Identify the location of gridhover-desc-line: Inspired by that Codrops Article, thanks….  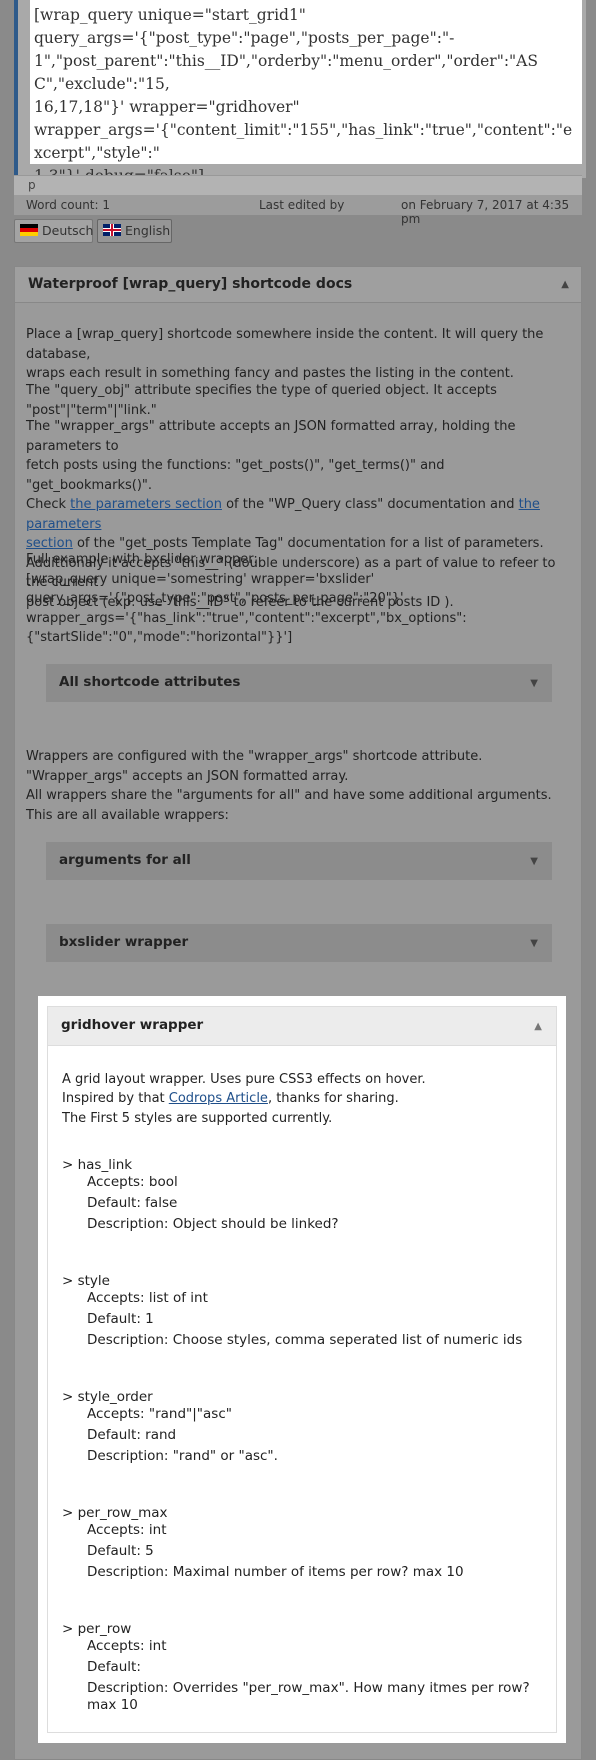
(230, 1099).